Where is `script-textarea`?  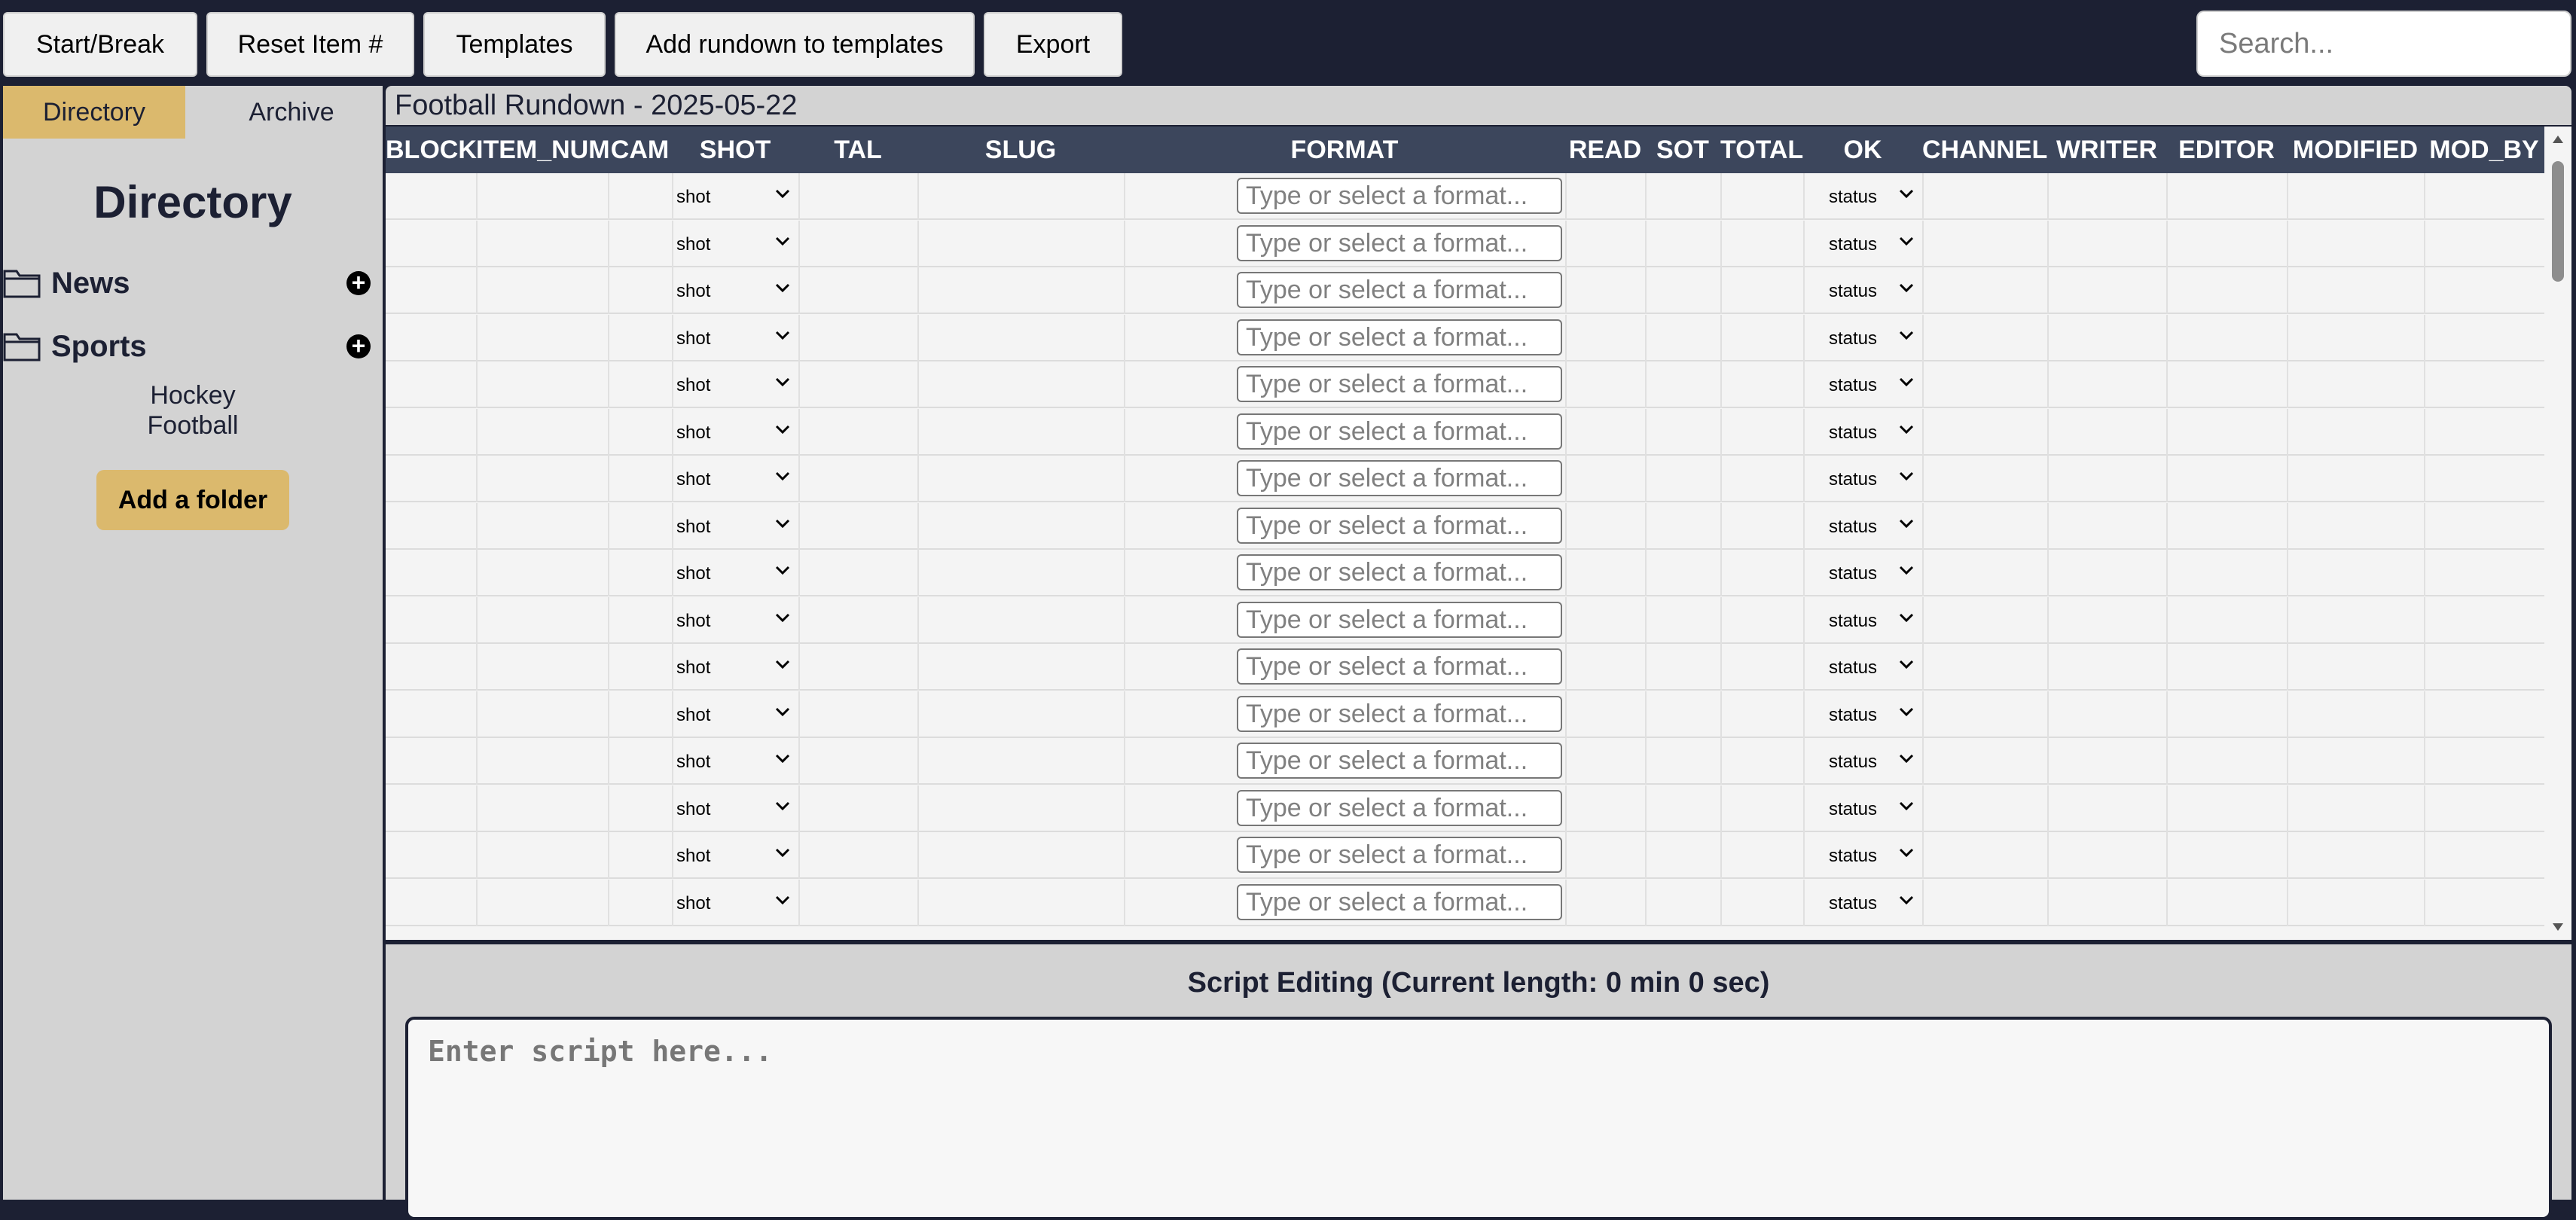
script-textarea is located at coordinates (1479, 1118).